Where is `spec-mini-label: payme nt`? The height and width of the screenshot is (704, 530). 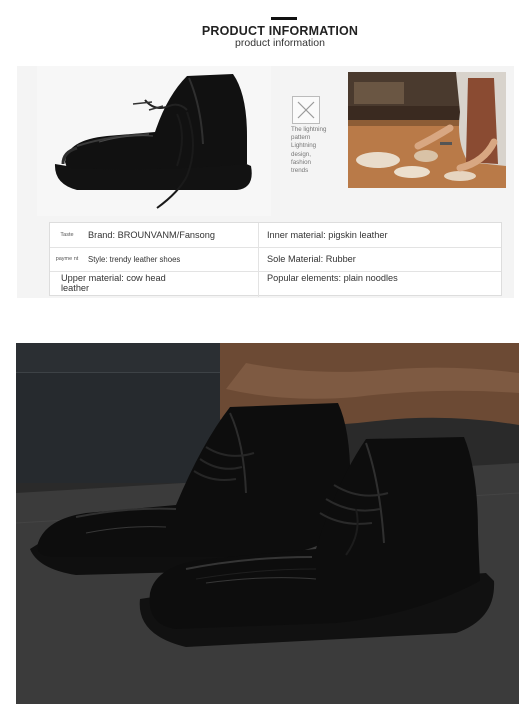 spec-mini-label: payme nt is located at coordinates (67, 259).